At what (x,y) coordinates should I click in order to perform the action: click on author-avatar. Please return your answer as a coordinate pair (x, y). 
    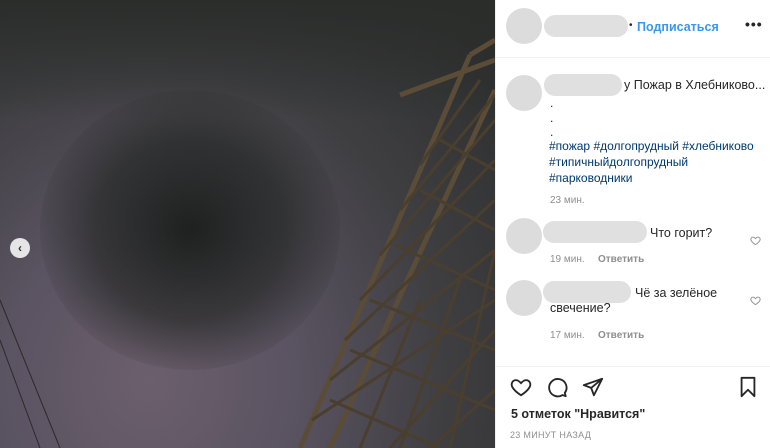
    Looking at the image, I should click on (524, 26).